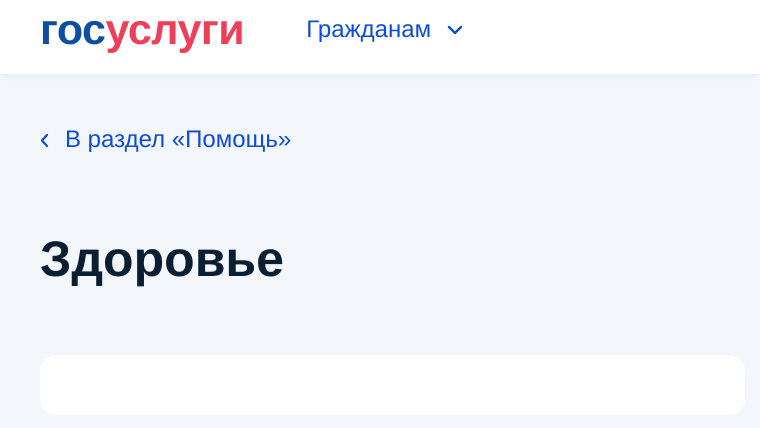 The image size is (760, 428). Describe the element at coordinates (142, 30) in the screenshot. I see `logo: госуслуги` at that location.